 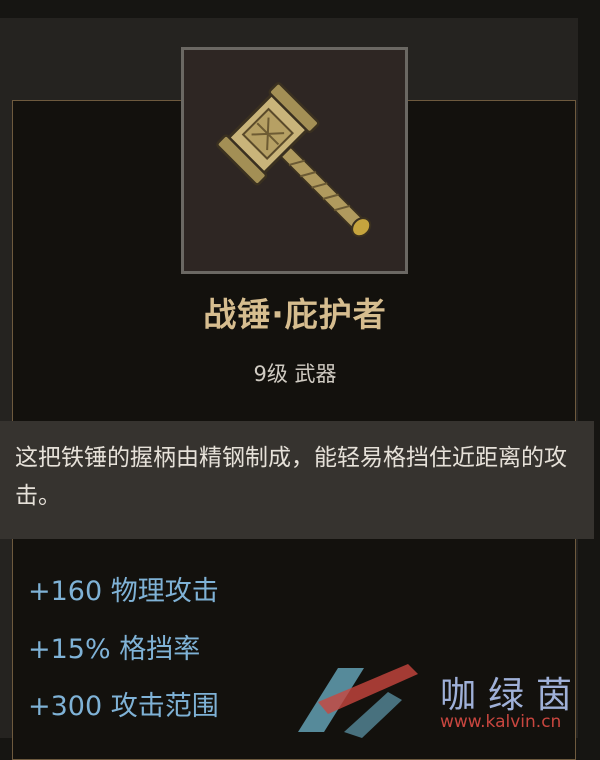 I want to click on watermark-text: 咖绿茵, so click(x=512, y=695).